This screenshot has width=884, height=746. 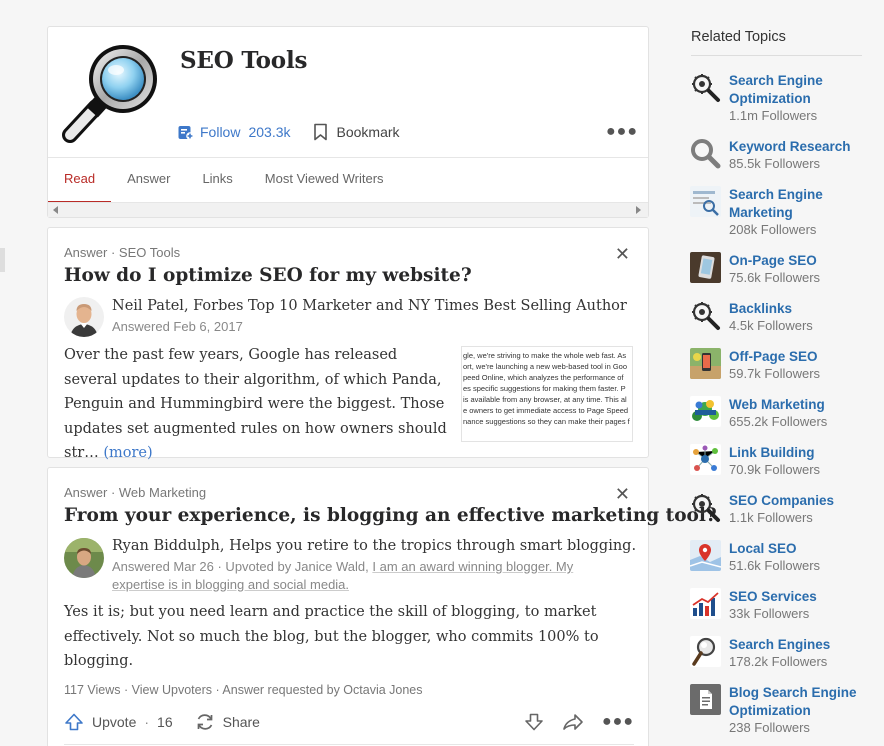 What do you see at coordinates (122, 252) in the screenshot?
I see `answer-meta: Answer · SEO Tools` at bounding box center [122, 252].